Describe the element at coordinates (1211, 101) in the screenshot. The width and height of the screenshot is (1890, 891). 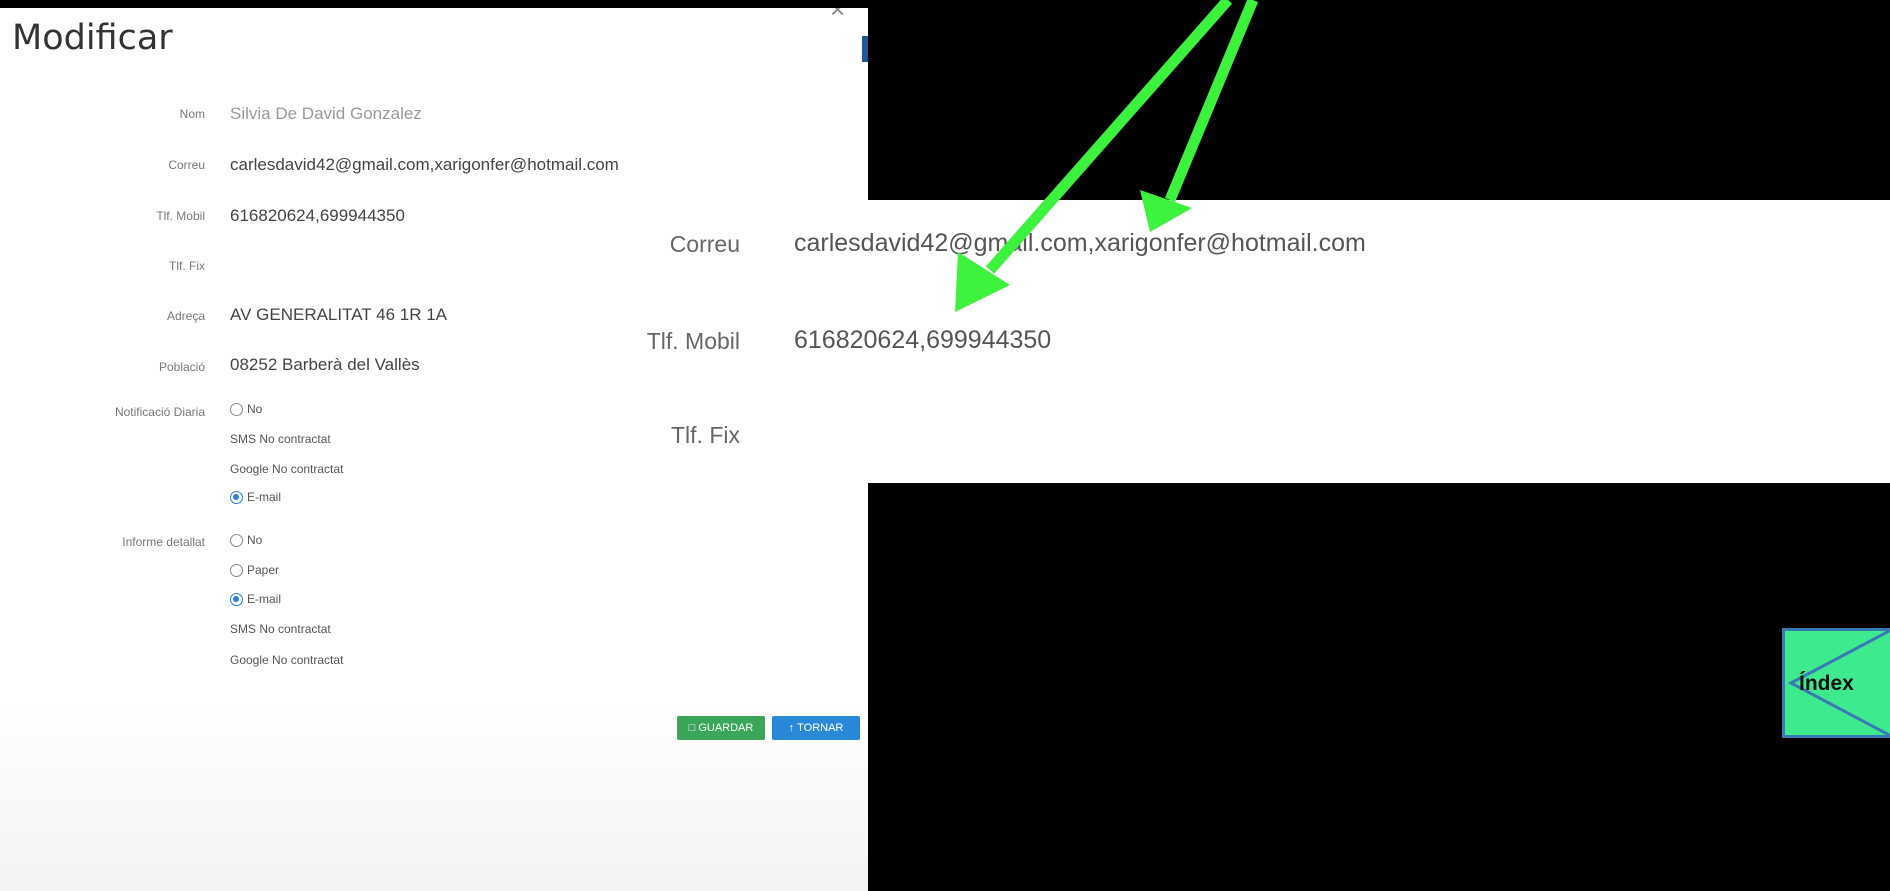
I see `arrow-shaft` at that location.